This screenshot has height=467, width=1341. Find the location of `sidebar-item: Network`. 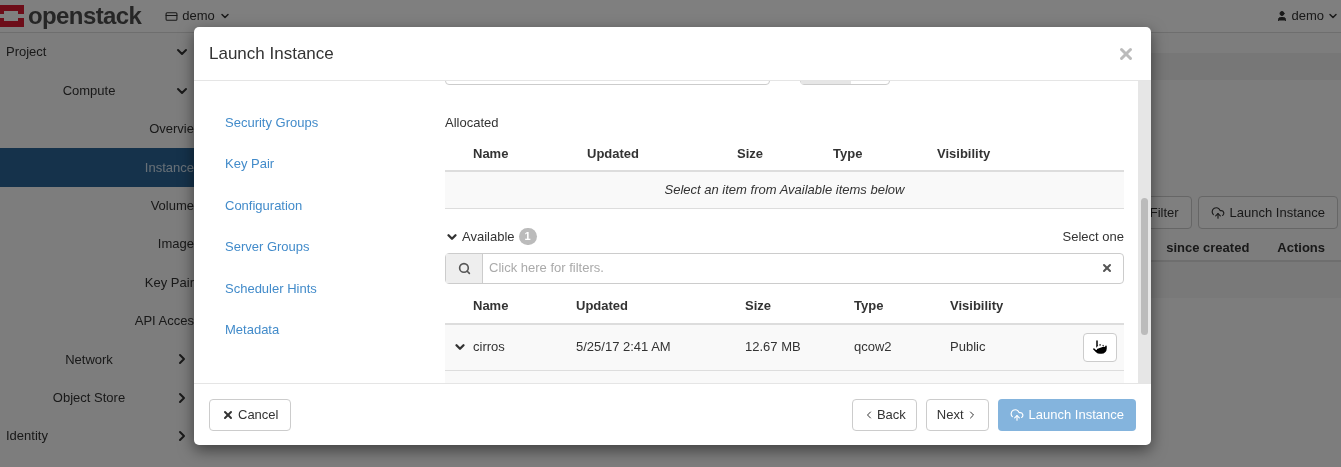

sidebar-item: Network is located at coordinates (97, 359).